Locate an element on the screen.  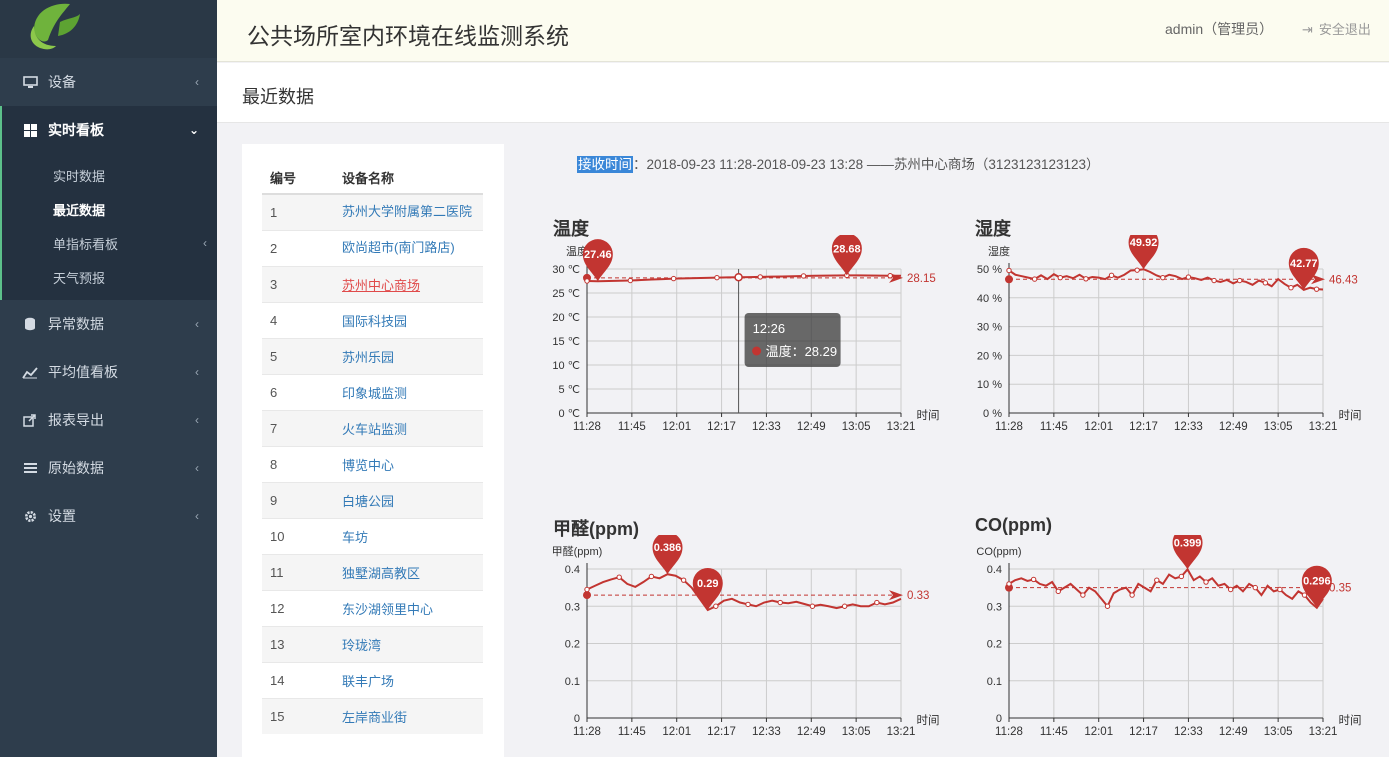
table-row: 2 欧尚超市(南门路店) is located at coordinates (372, 247).